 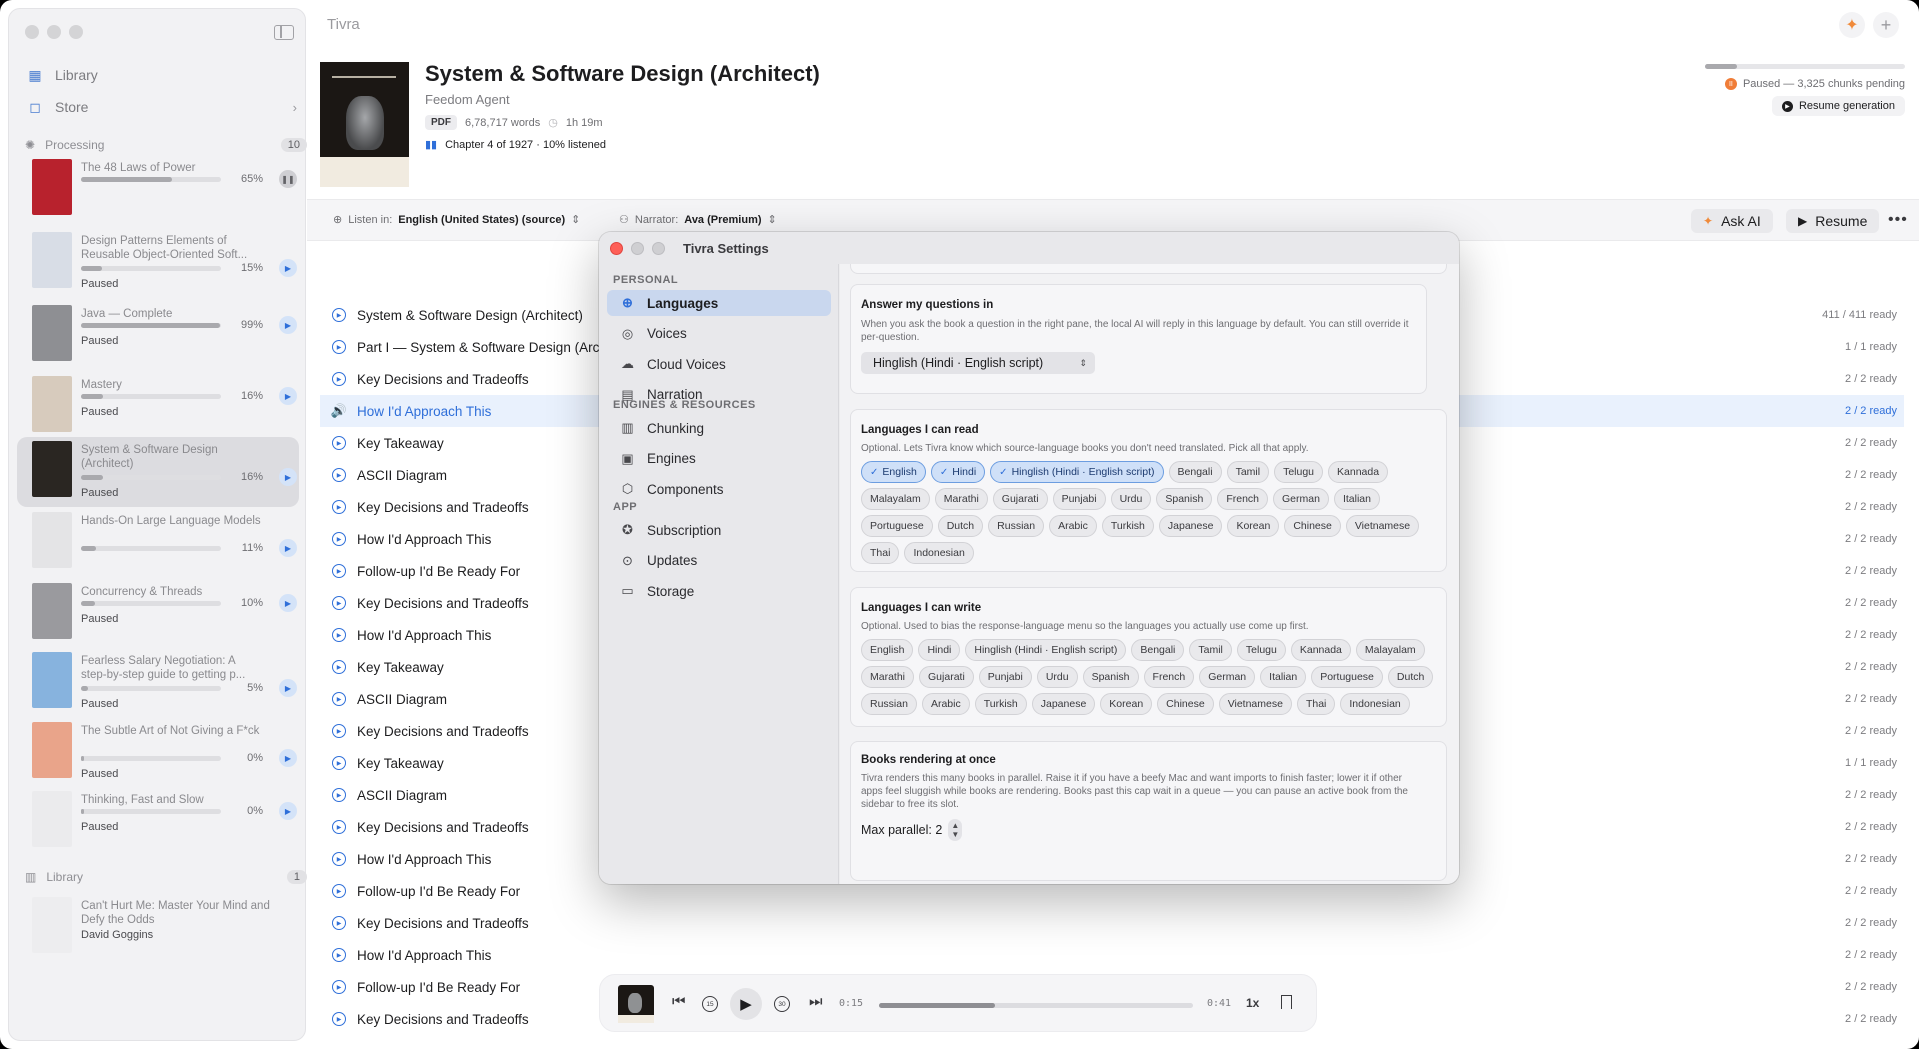 I want to click on stepper-down-icon: ▼, so click(x=955, y=834).